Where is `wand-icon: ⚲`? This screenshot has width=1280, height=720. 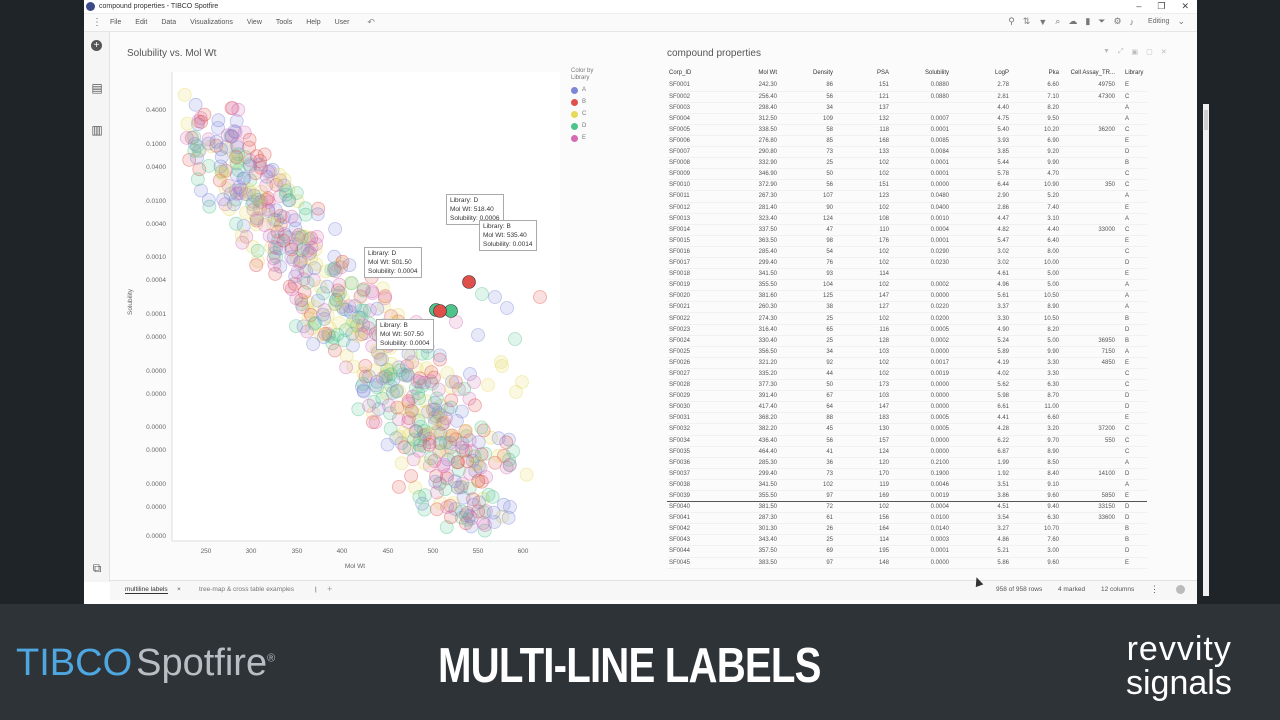
wand-icon: ⚲ is located at coordinates (1011, 21).